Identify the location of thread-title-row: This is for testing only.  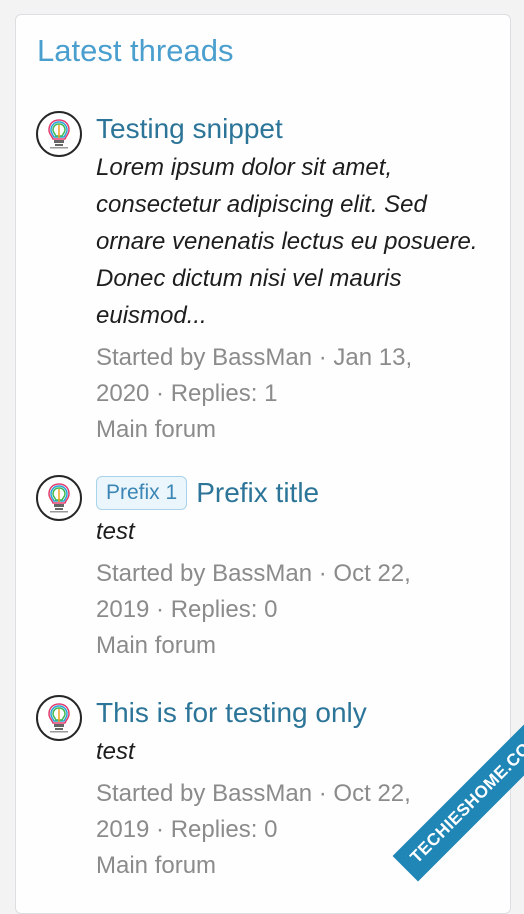
(296, 713).